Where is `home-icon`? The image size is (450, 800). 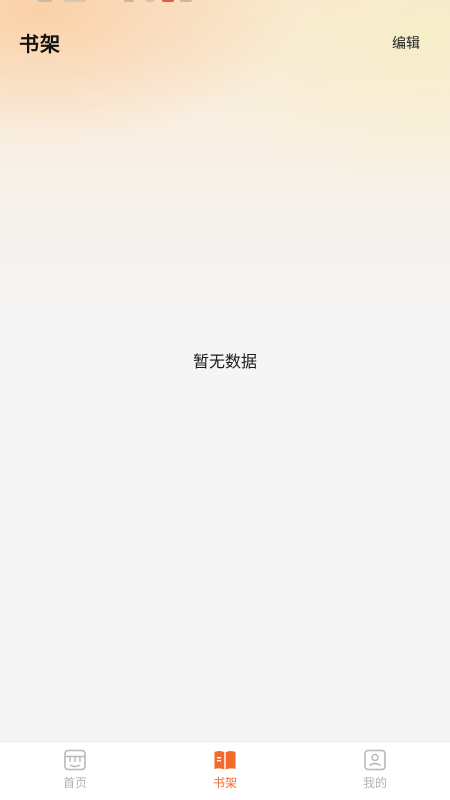
home-icon is located at coordinates (75, 760).